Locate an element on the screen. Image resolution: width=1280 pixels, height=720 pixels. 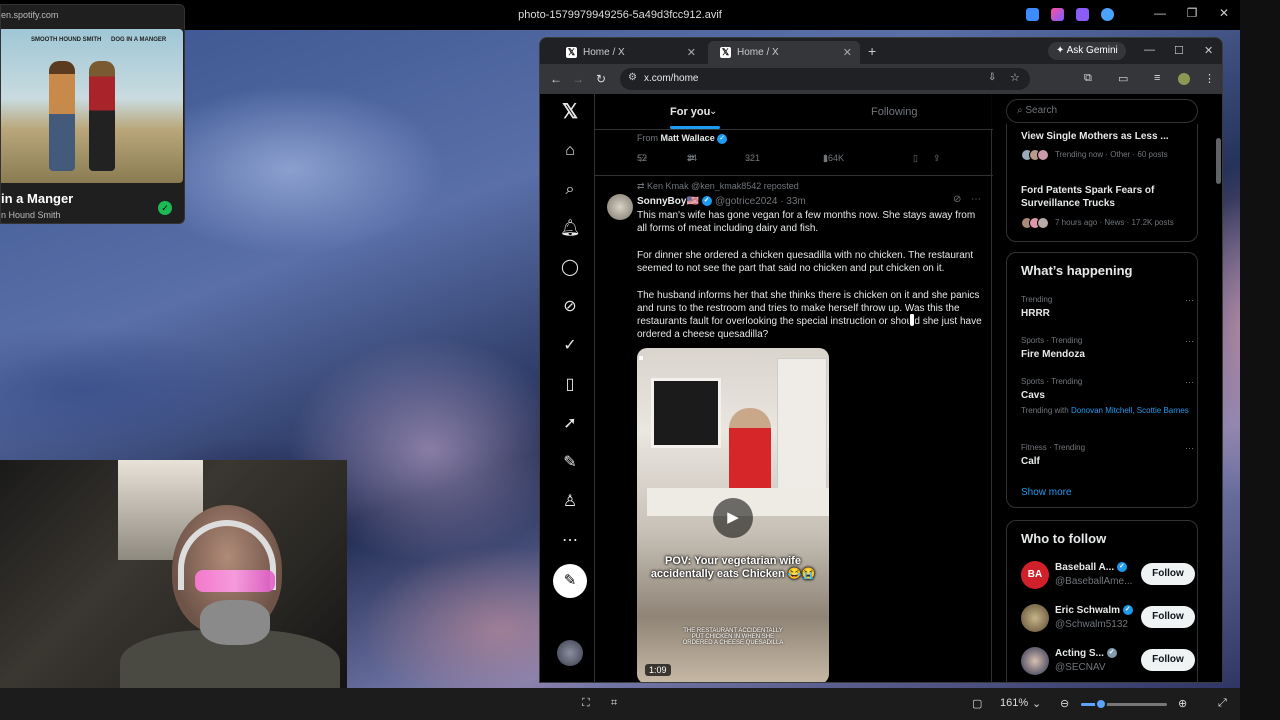
sidebar-scrollbar is located at coordinates (1218, 161).